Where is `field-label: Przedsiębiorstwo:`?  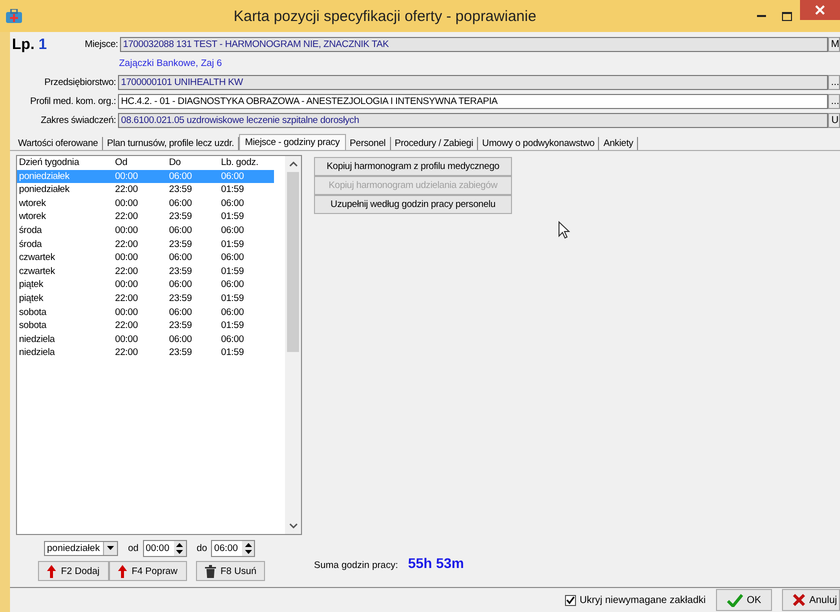
field-label: Przedsiębiorstwo: is located at coordinates (80, 82).